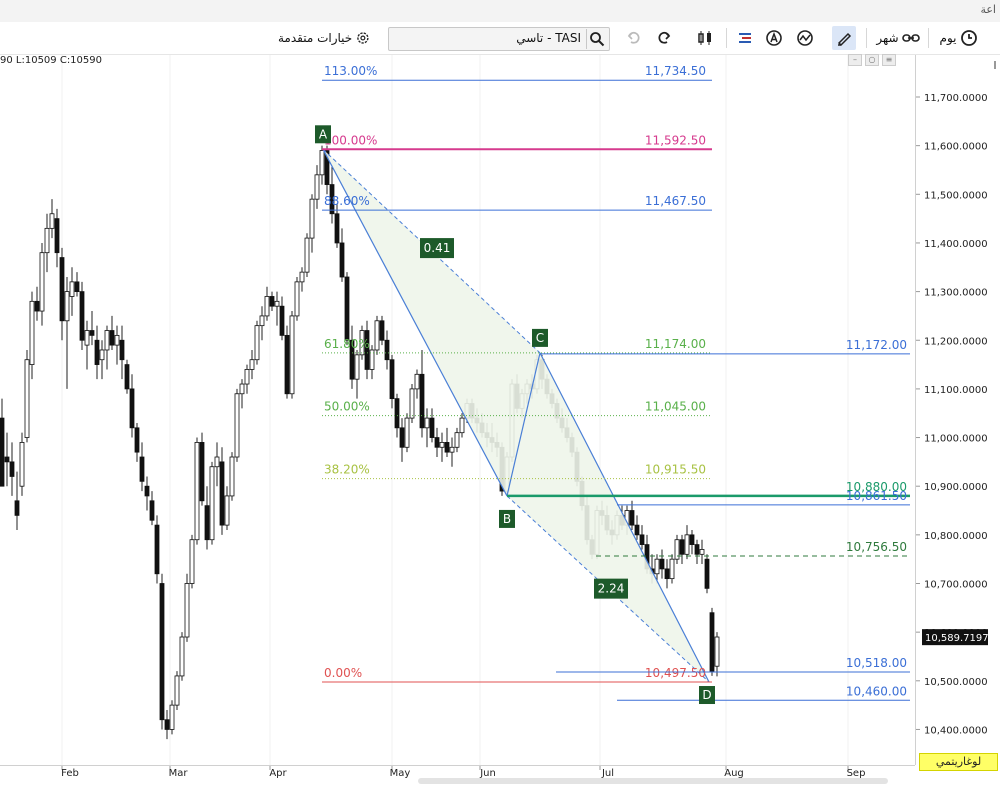  I want to click on fib-level-price: 10,915.50, so click(675, 470).